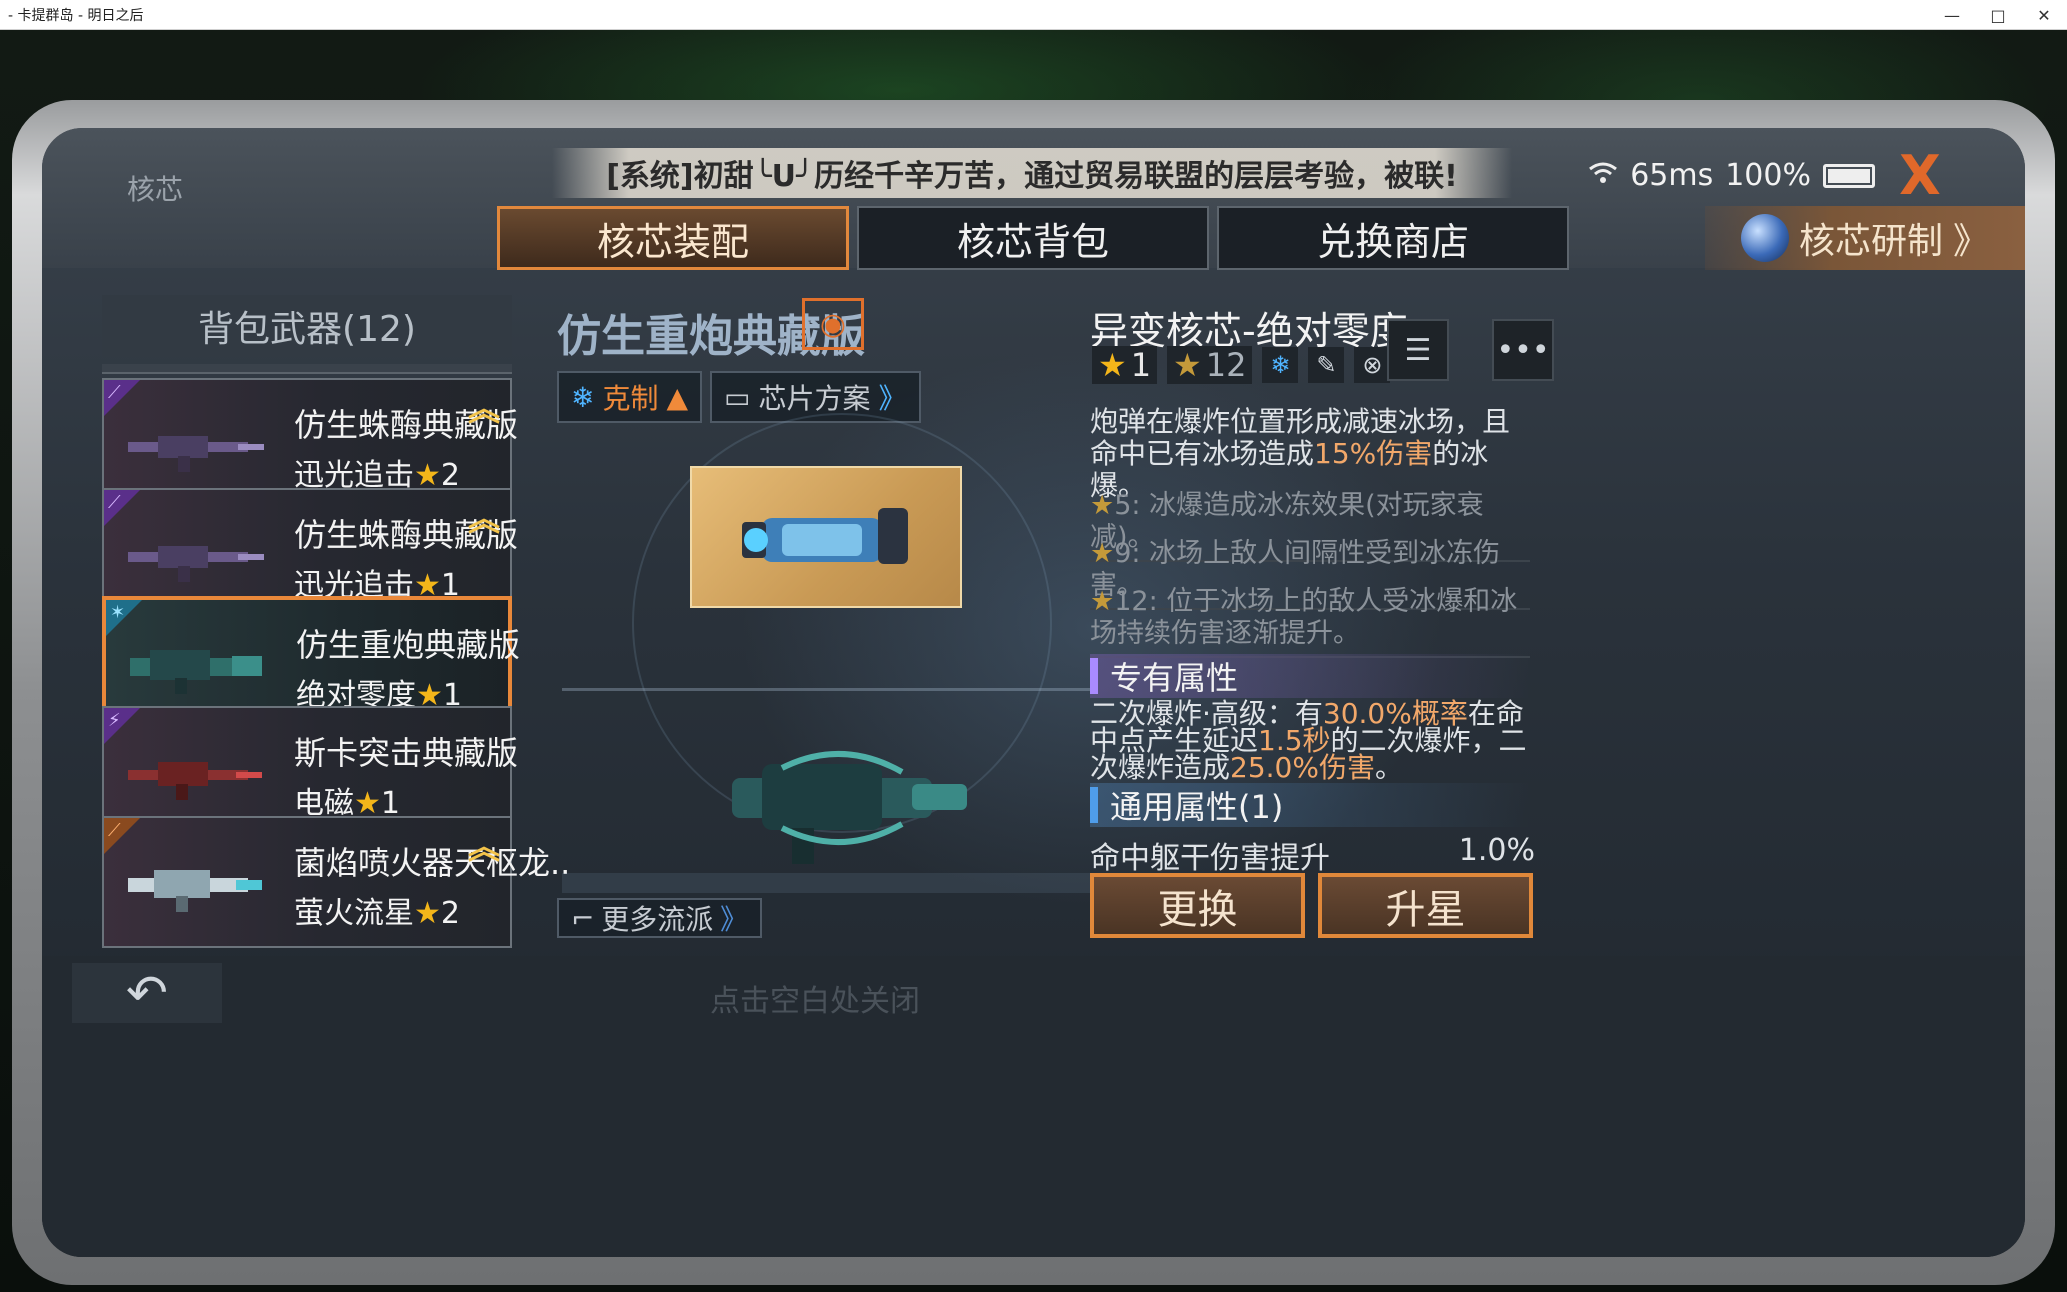 This screenshot has height=1292, width=2067. I want to click on close-panel-button: X, so click(1920, 176).